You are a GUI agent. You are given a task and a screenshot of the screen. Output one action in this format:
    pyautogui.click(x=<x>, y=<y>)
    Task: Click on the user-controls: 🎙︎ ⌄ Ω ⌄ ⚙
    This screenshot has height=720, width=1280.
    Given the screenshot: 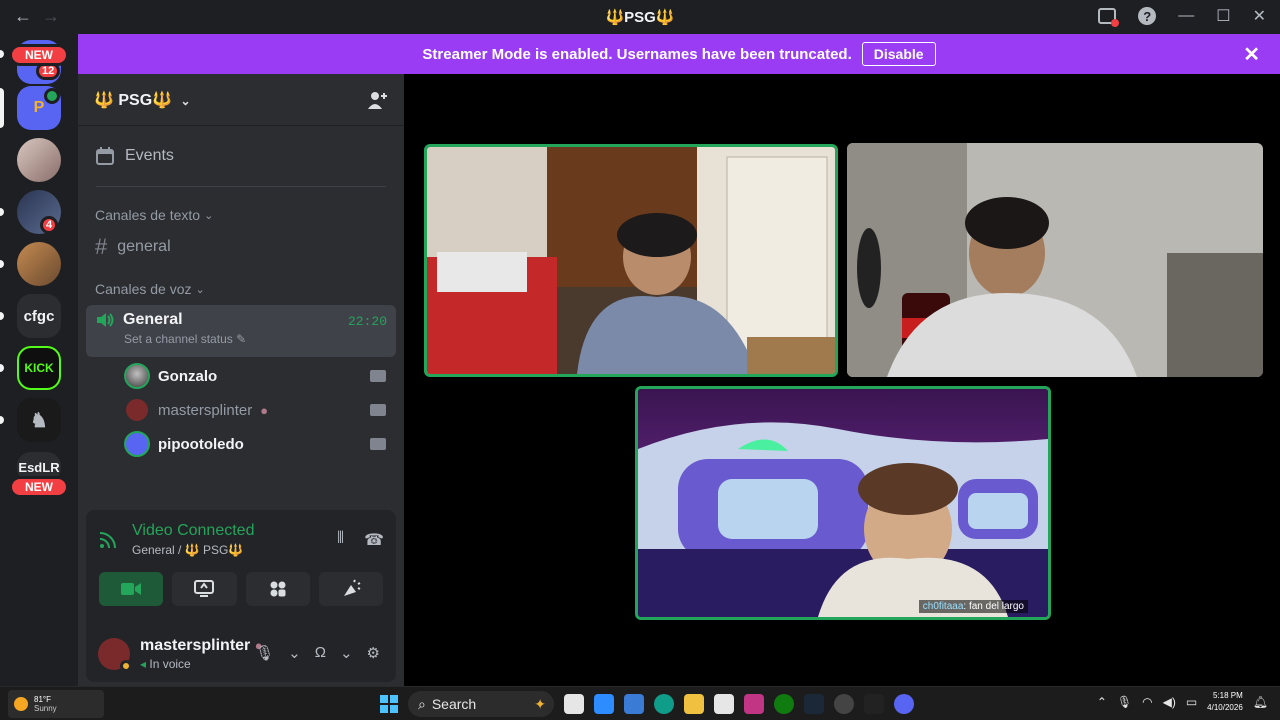 What is the action you would take?
    pyautogui.click(x=317, y=653)
    